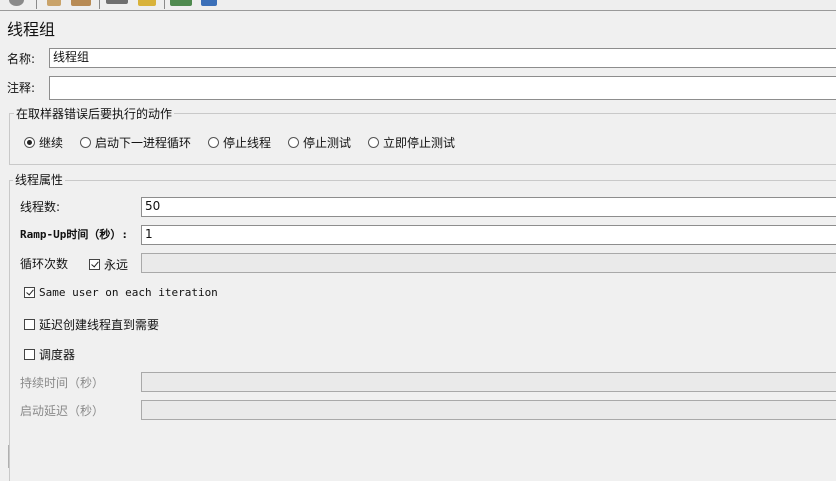 The height and width of the screenshot is (481, 836). I want to click on forever-label: 永远, so click(116, 265).